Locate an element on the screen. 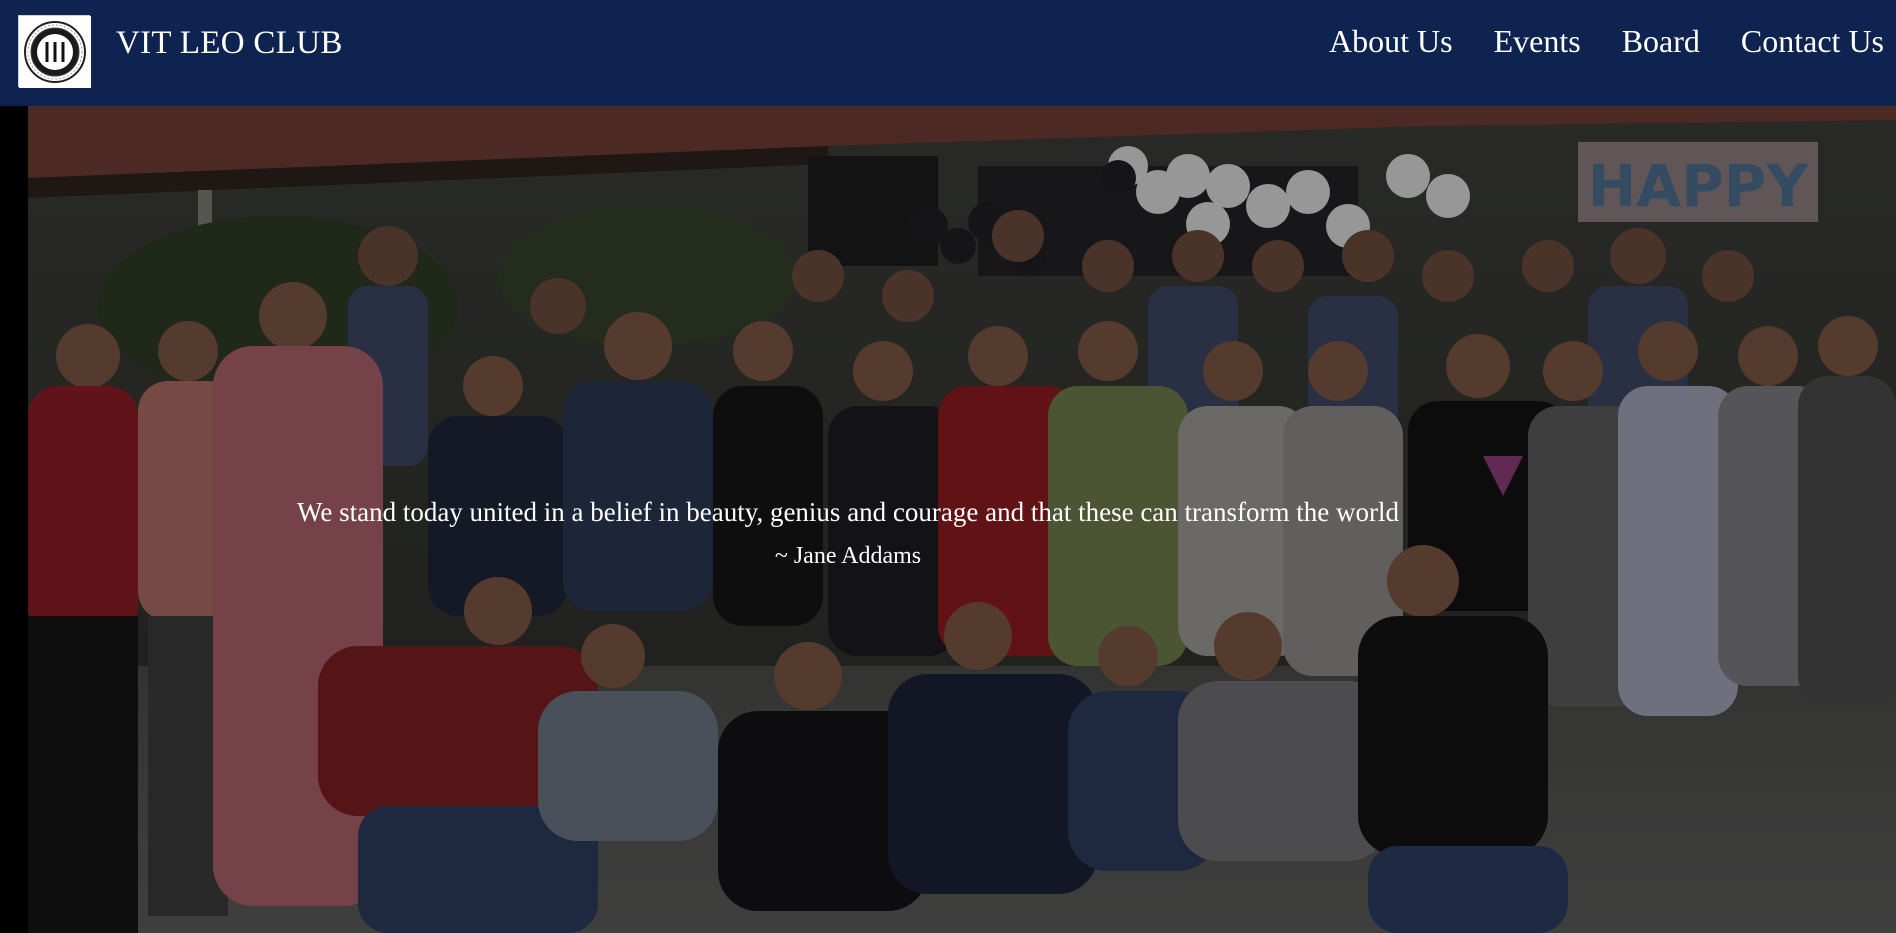 The width and height of the screenshot is (1896, 933). nav-link-about-us: About Us is located at coordinates (1391, 41).